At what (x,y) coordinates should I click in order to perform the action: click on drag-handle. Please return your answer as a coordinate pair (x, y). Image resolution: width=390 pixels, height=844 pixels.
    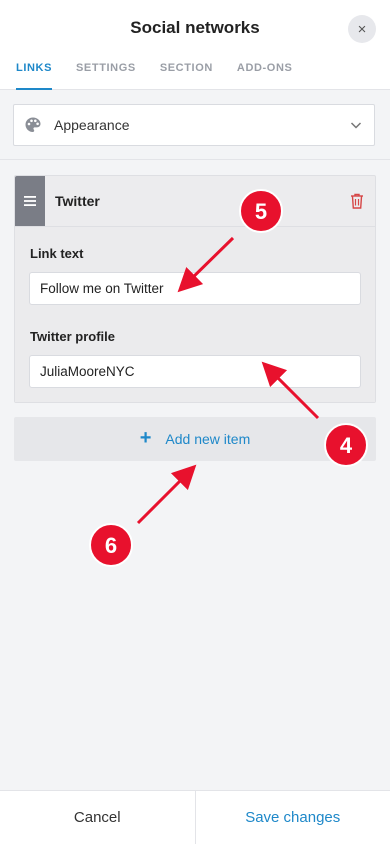
    Looking at the image, I should click on (30, 201).